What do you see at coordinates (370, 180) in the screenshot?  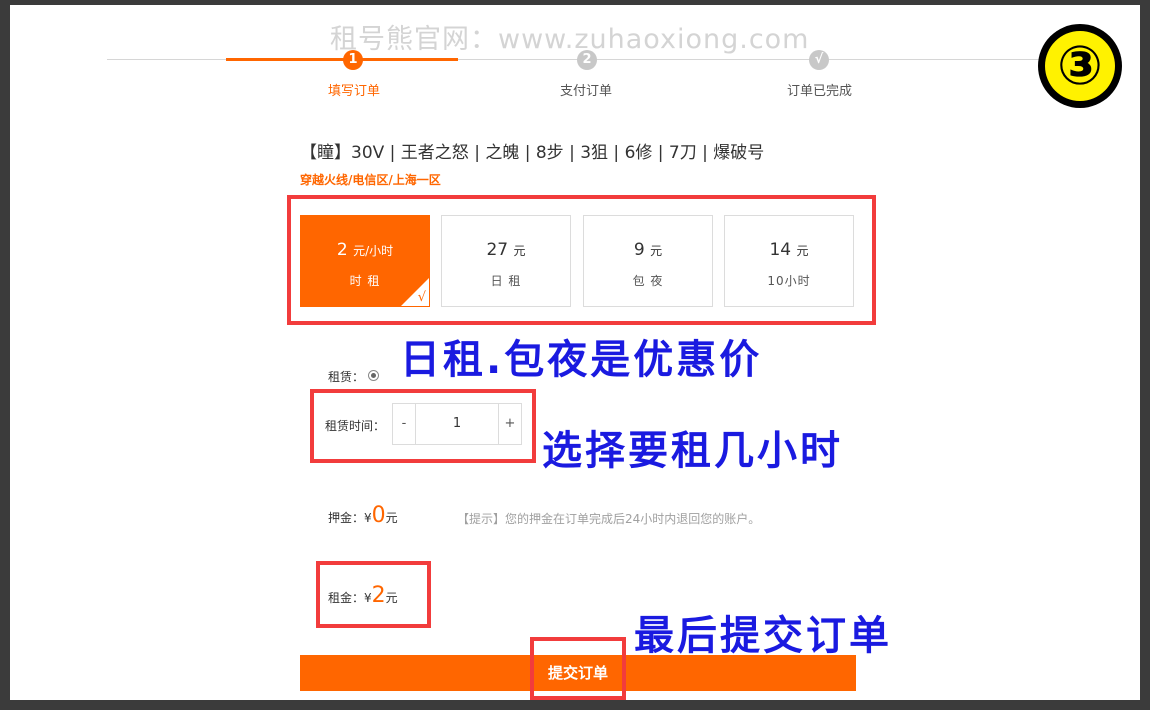 I see `product-region: 穿越火线/电信区/上海一区` at bounding box center [370, 180].